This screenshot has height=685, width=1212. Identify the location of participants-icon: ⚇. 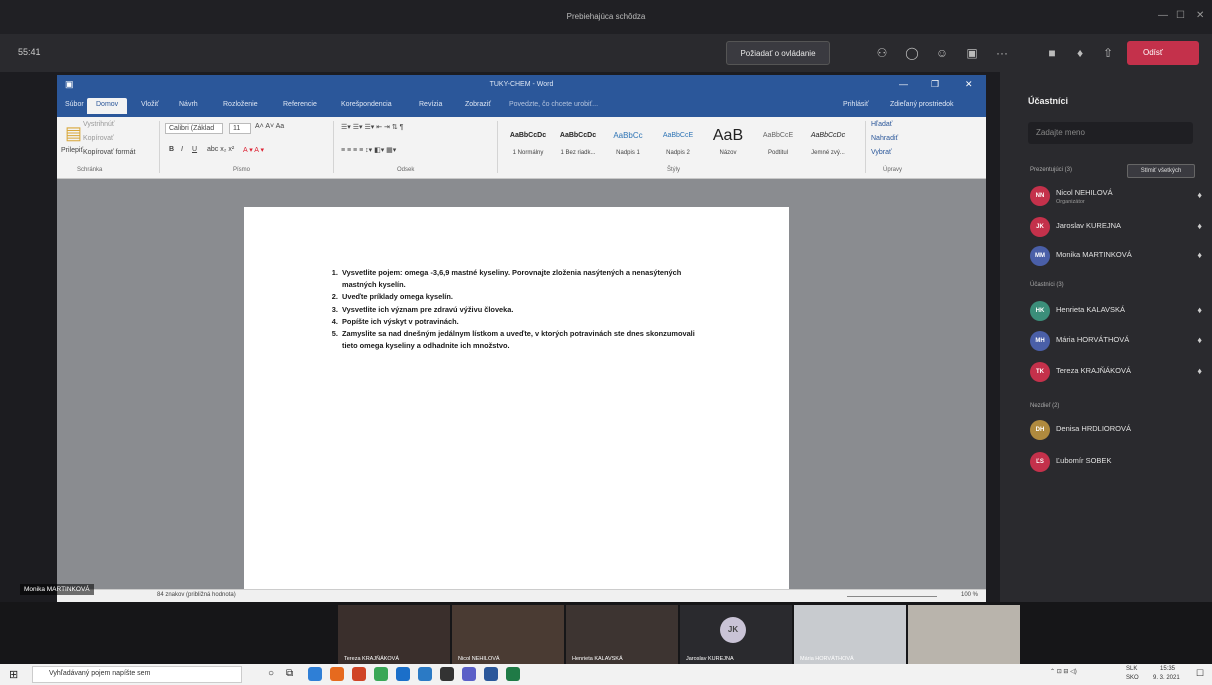
(882, 53).